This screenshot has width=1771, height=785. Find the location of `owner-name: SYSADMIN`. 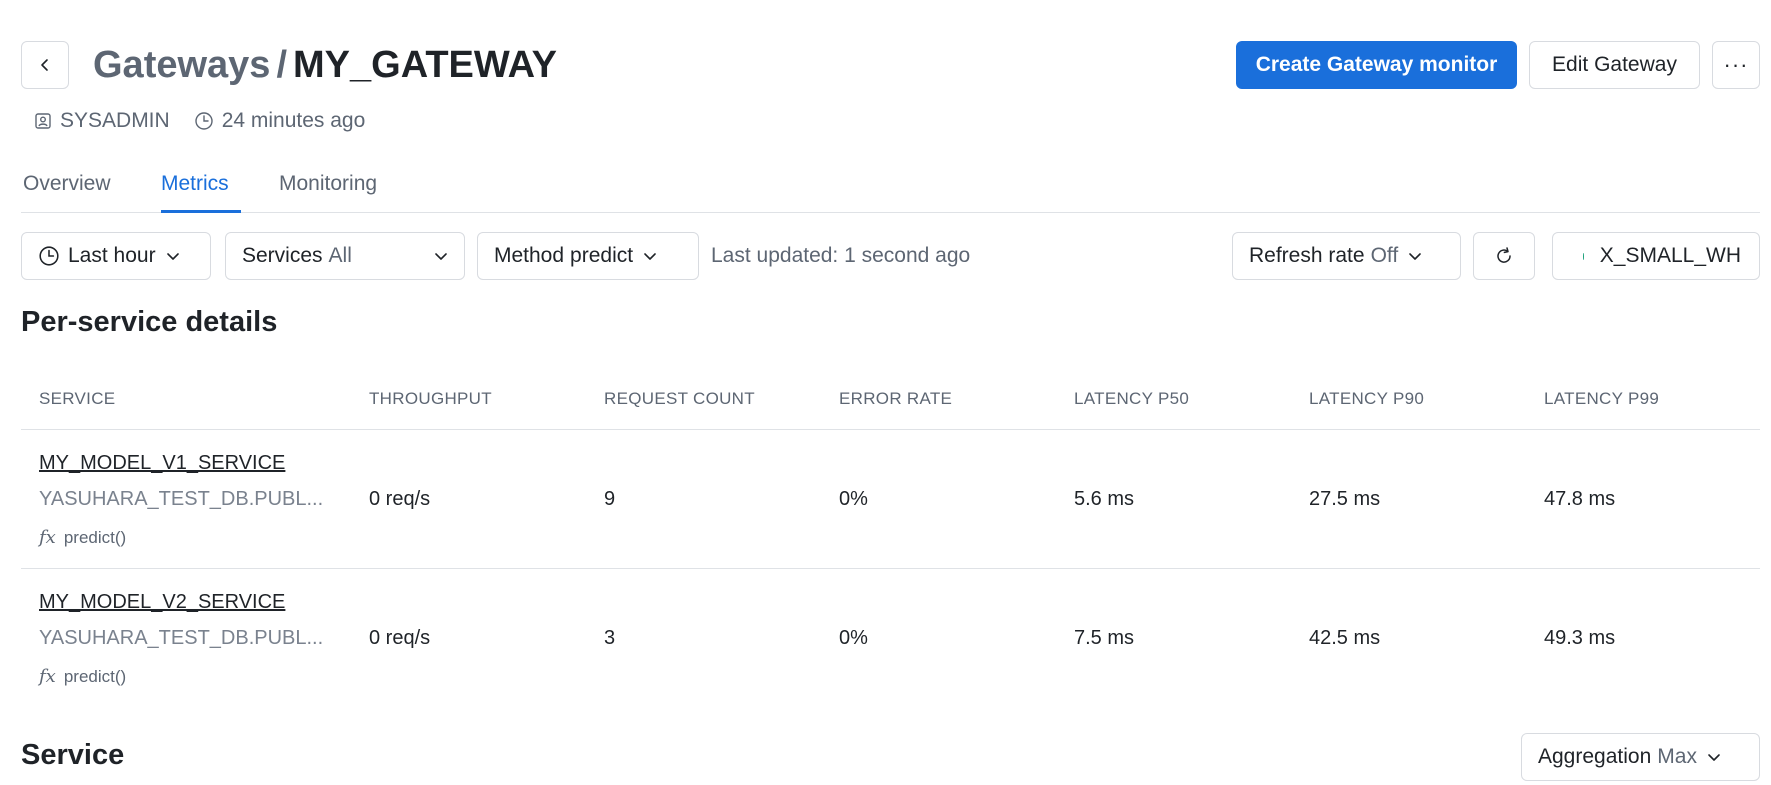

owner-name: SYSADMIN is located at coordinates (115, 120).